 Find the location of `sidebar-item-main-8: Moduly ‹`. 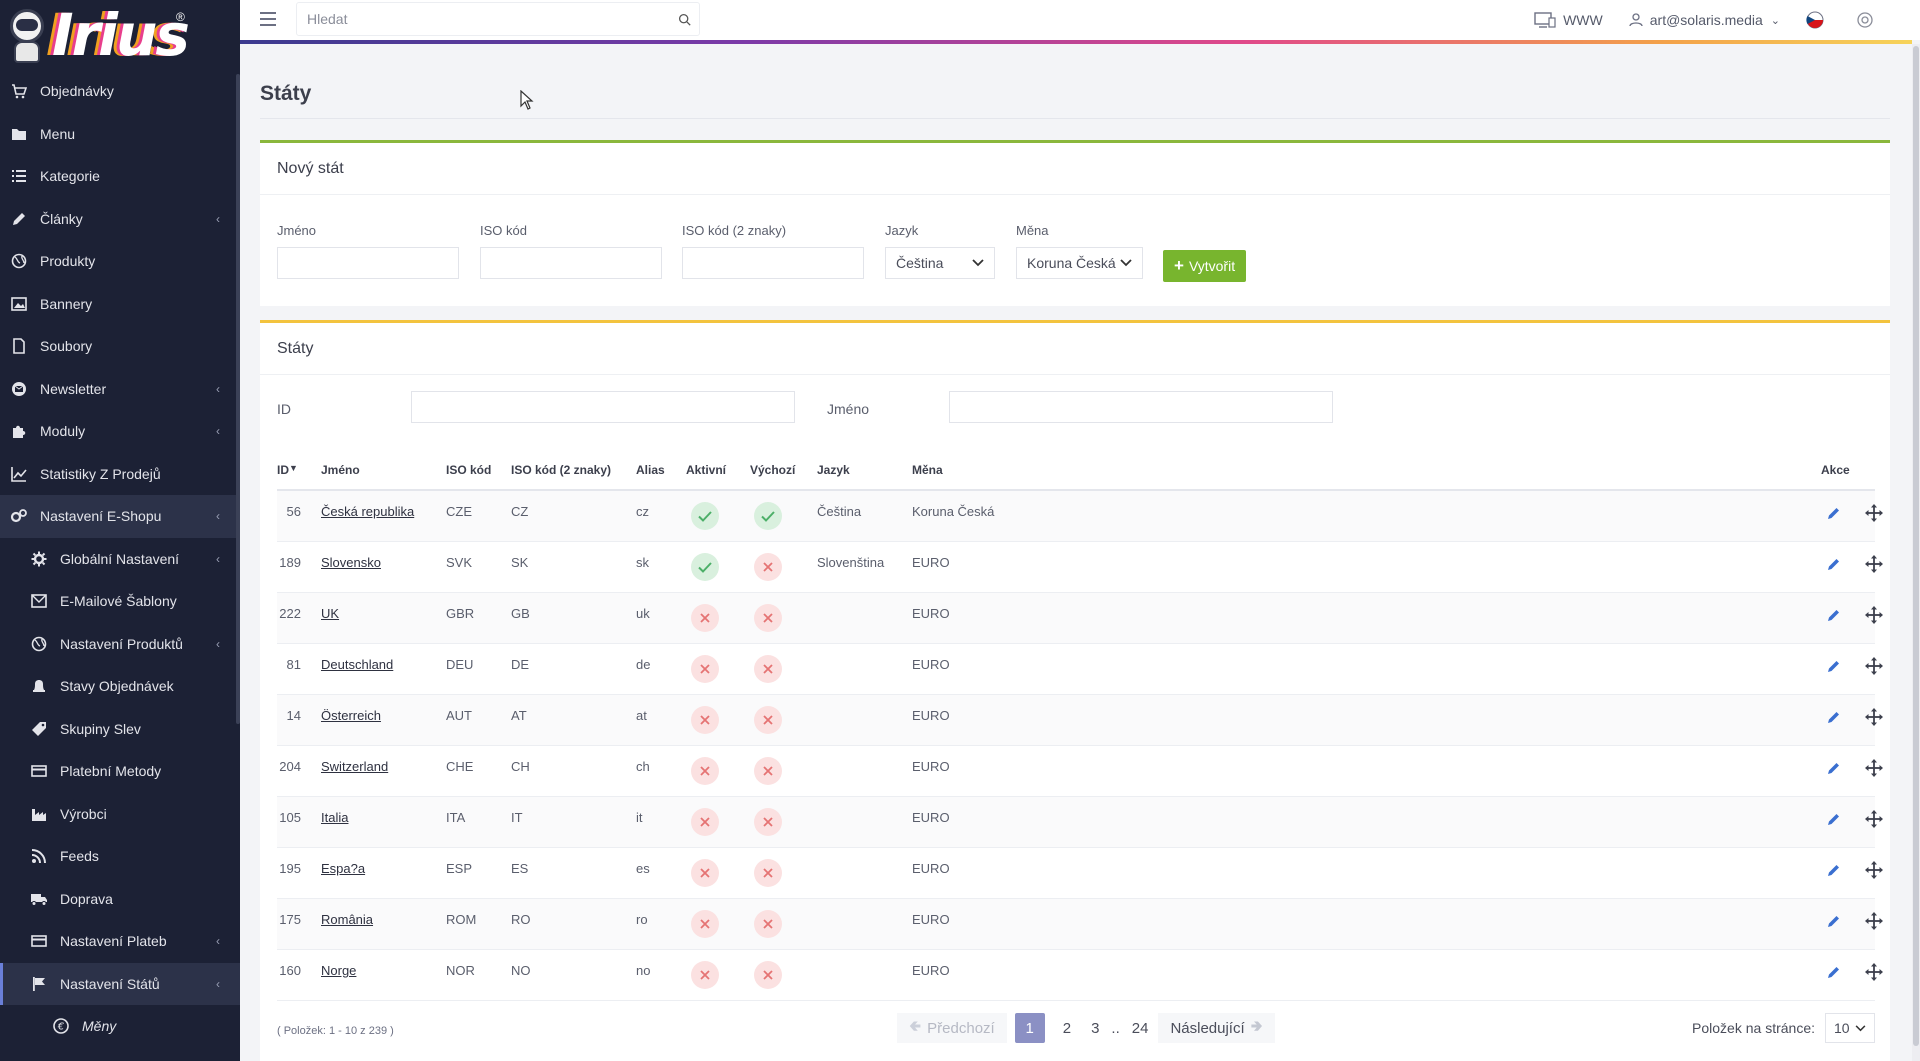

sidebar-item-main-8: Moduly ‹ is located at coordinates (120, 431).